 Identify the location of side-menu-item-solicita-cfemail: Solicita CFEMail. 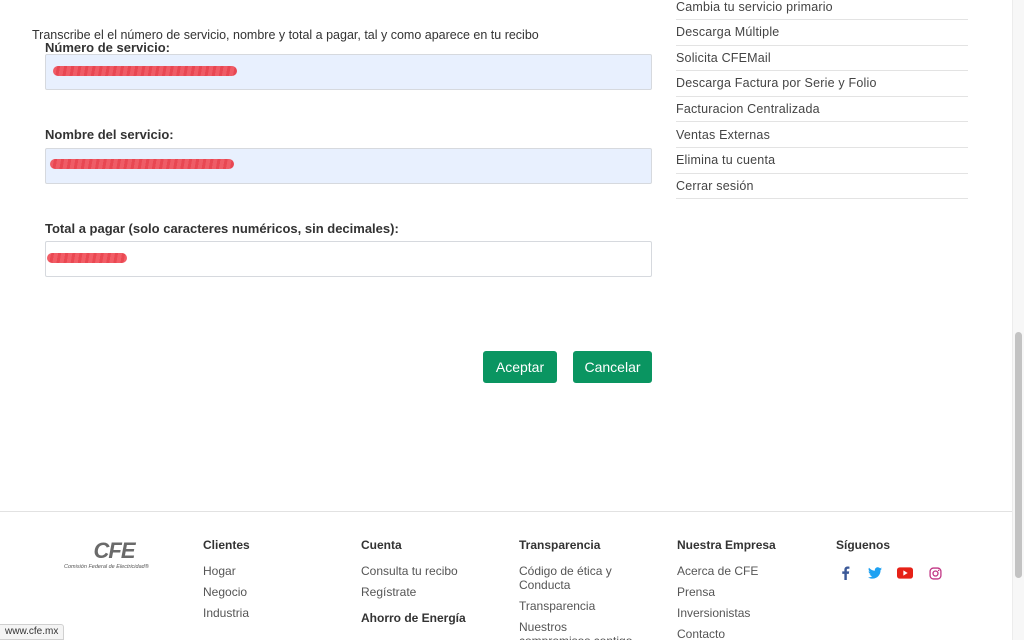
(822, 59).